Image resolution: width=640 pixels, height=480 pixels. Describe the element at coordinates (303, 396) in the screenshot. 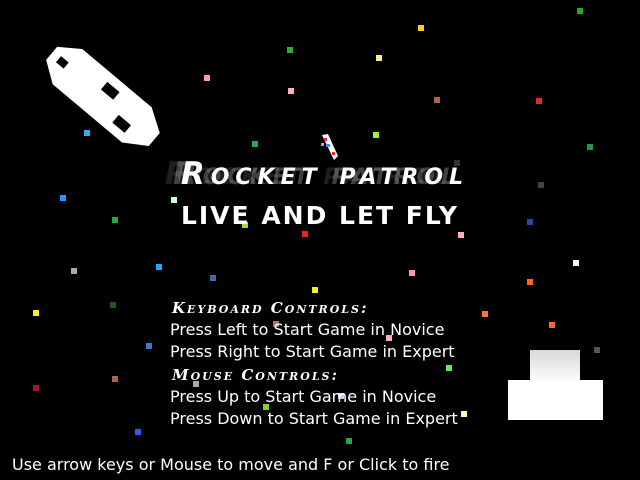

I see `mouse-control-up: Press Up to Start Game in Novice` at that location.